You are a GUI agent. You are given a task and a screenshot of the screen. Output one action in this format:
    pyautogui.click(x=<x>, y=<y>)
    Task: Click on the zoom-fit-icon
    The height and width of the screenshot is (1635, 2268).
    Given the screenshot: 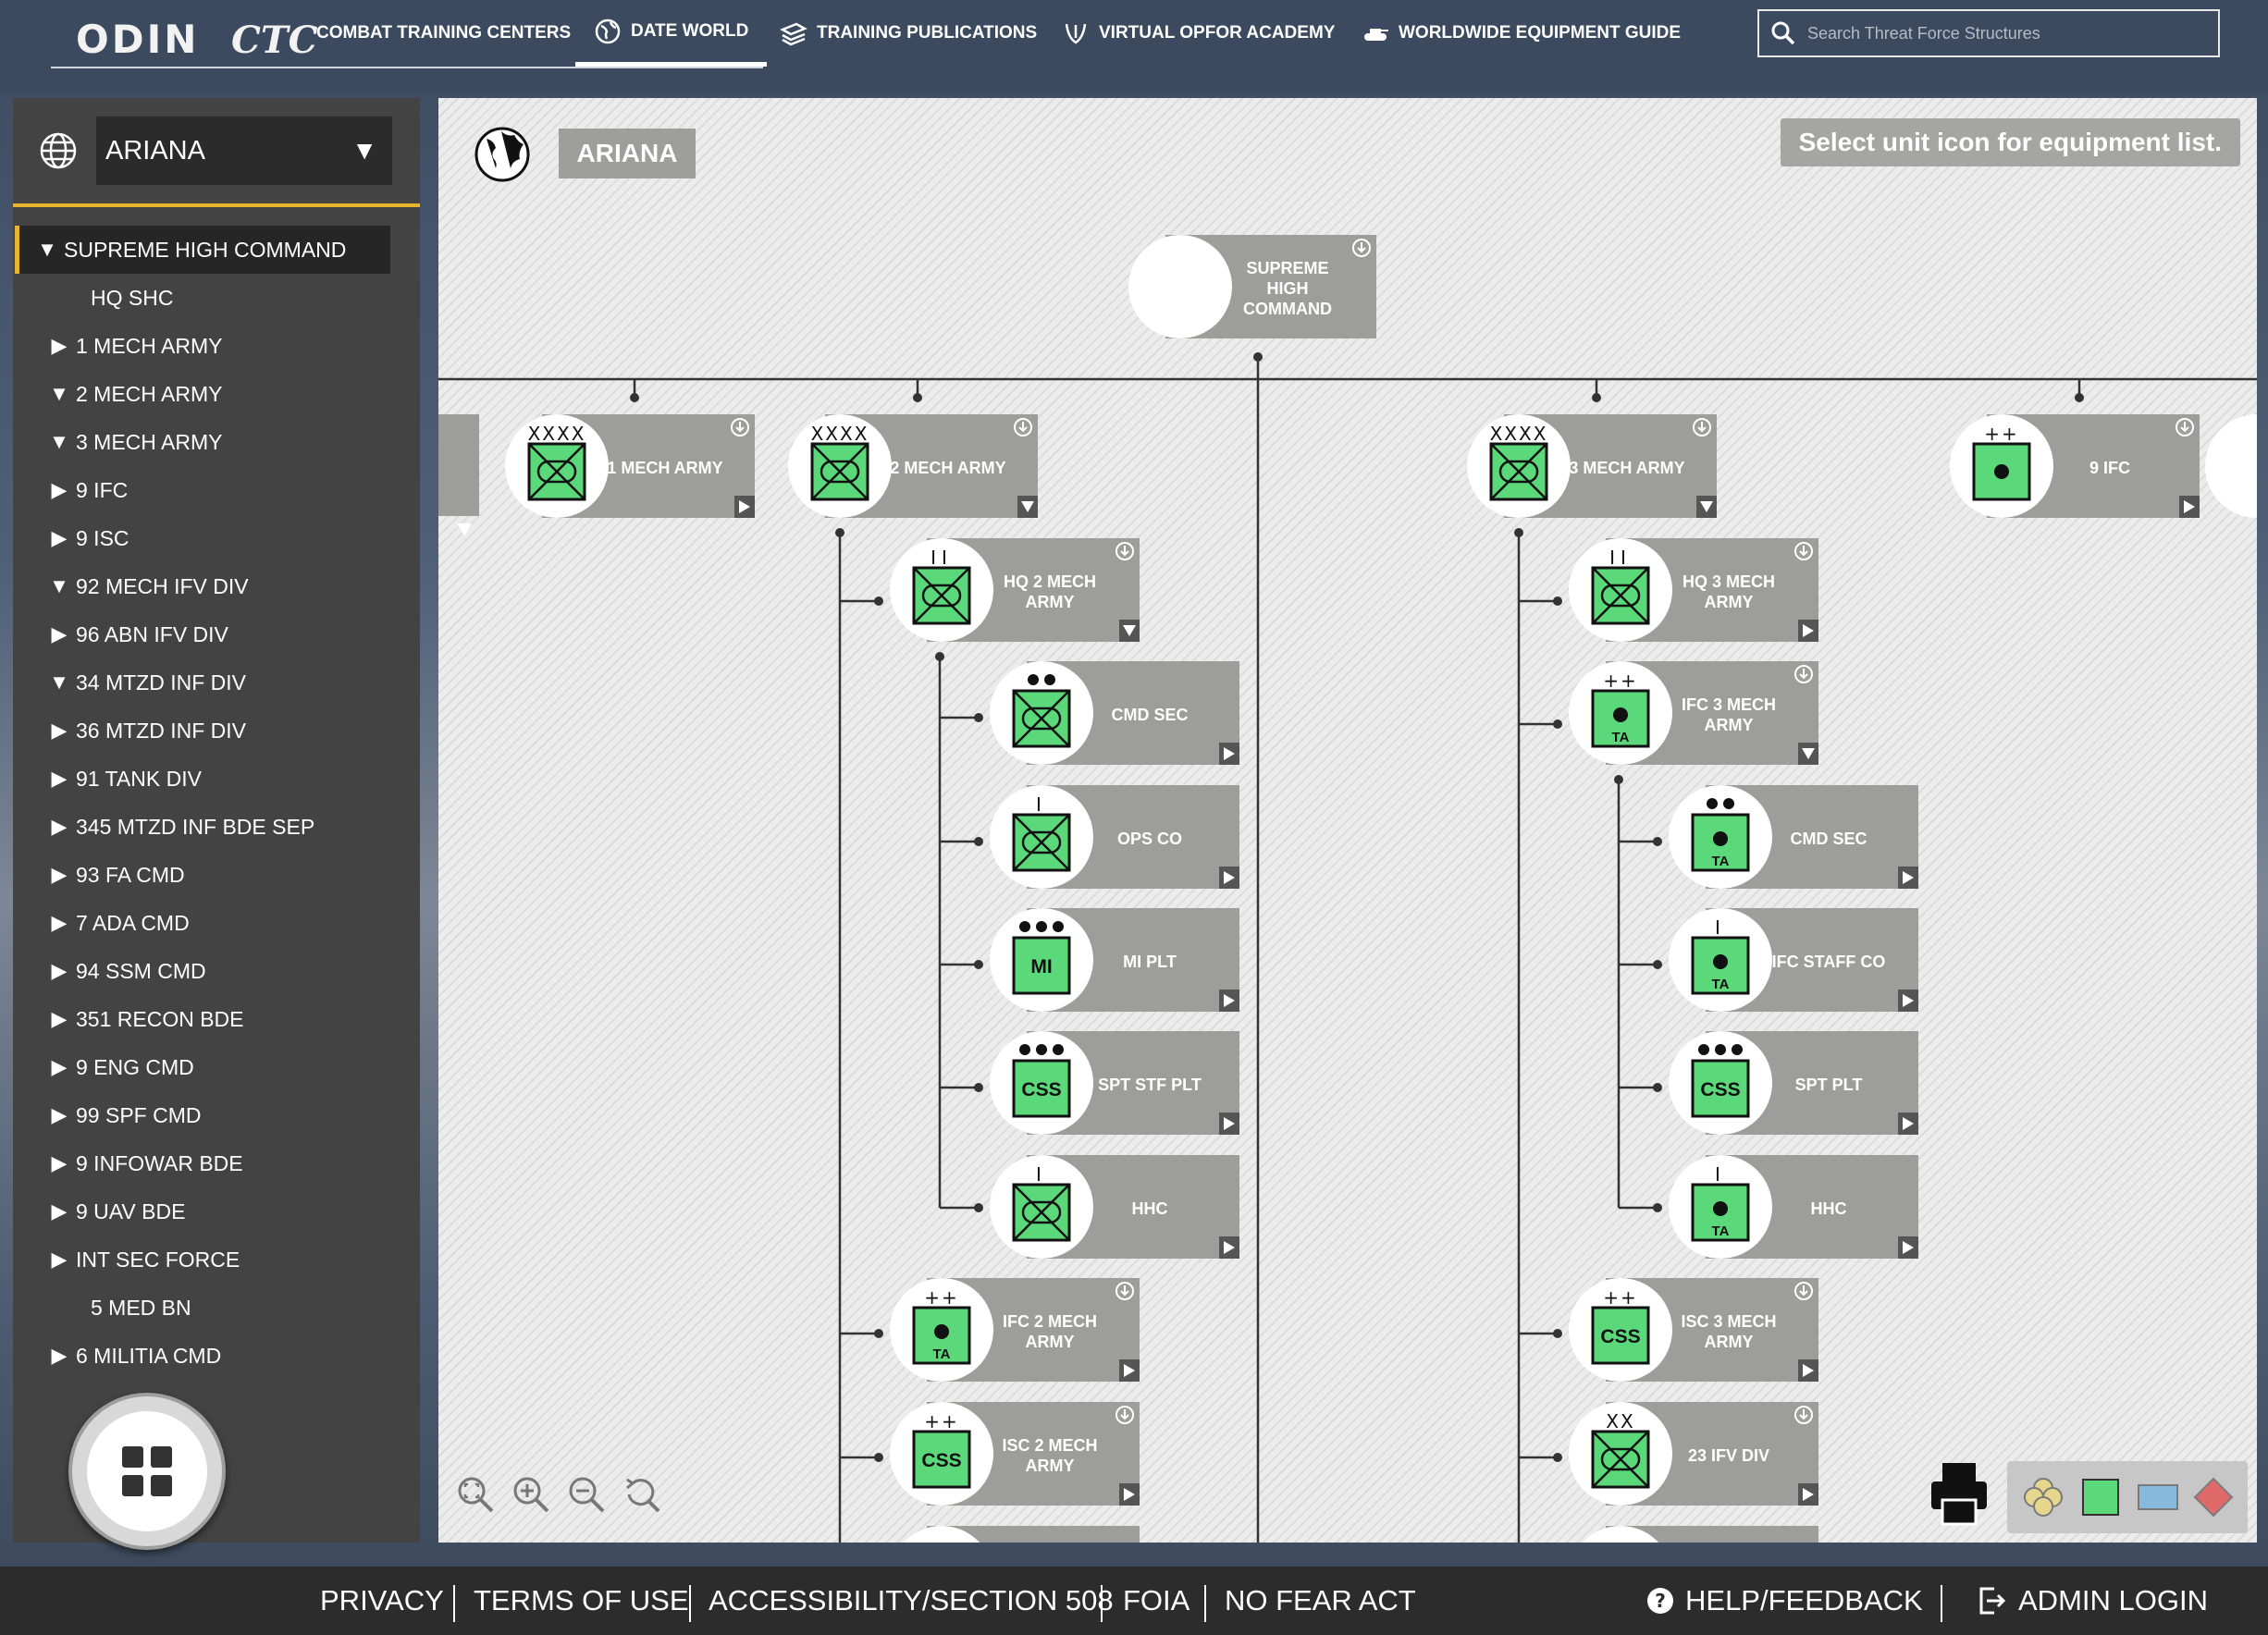 What is the action you would take?
    pyautogui.click(x=475, y=1494)
    